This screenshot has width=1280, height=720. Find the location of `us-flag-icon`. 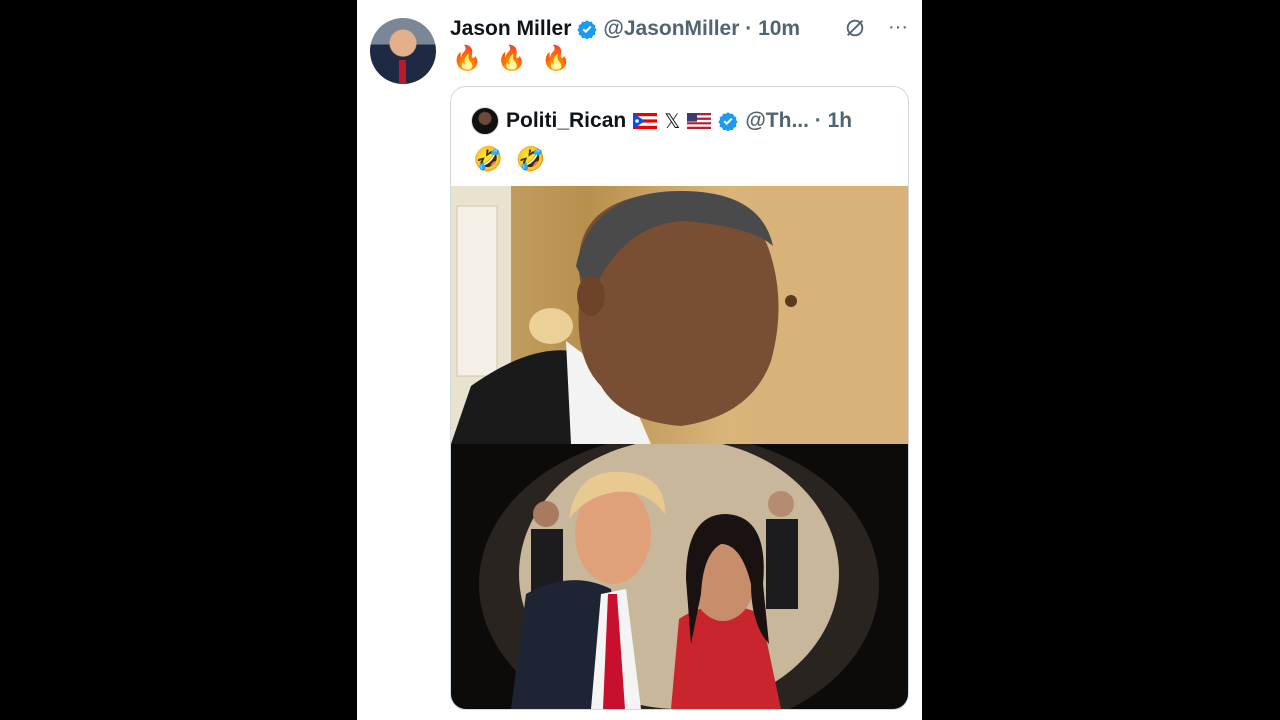

us-flag-icon is located at coordinates (699, 121).